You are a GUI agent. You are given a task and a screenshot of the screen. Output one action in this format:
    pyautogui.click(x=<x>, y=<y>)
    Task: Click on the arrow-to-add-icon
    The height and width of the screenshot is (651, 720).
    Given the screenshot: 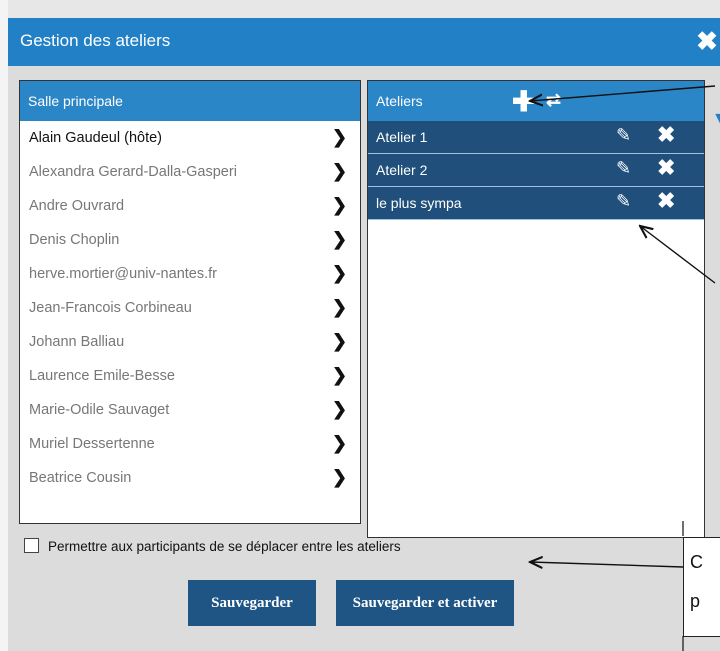 What is the action you would take?
    pyautogui.click(x=623, y=93)
    